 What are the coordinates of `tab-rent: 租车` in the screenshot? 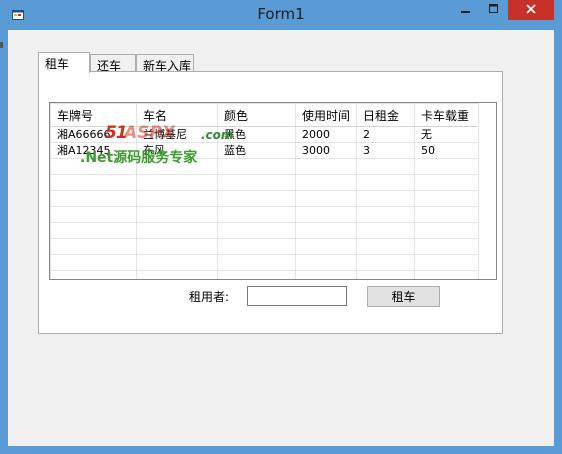 It's located at (64, 62).